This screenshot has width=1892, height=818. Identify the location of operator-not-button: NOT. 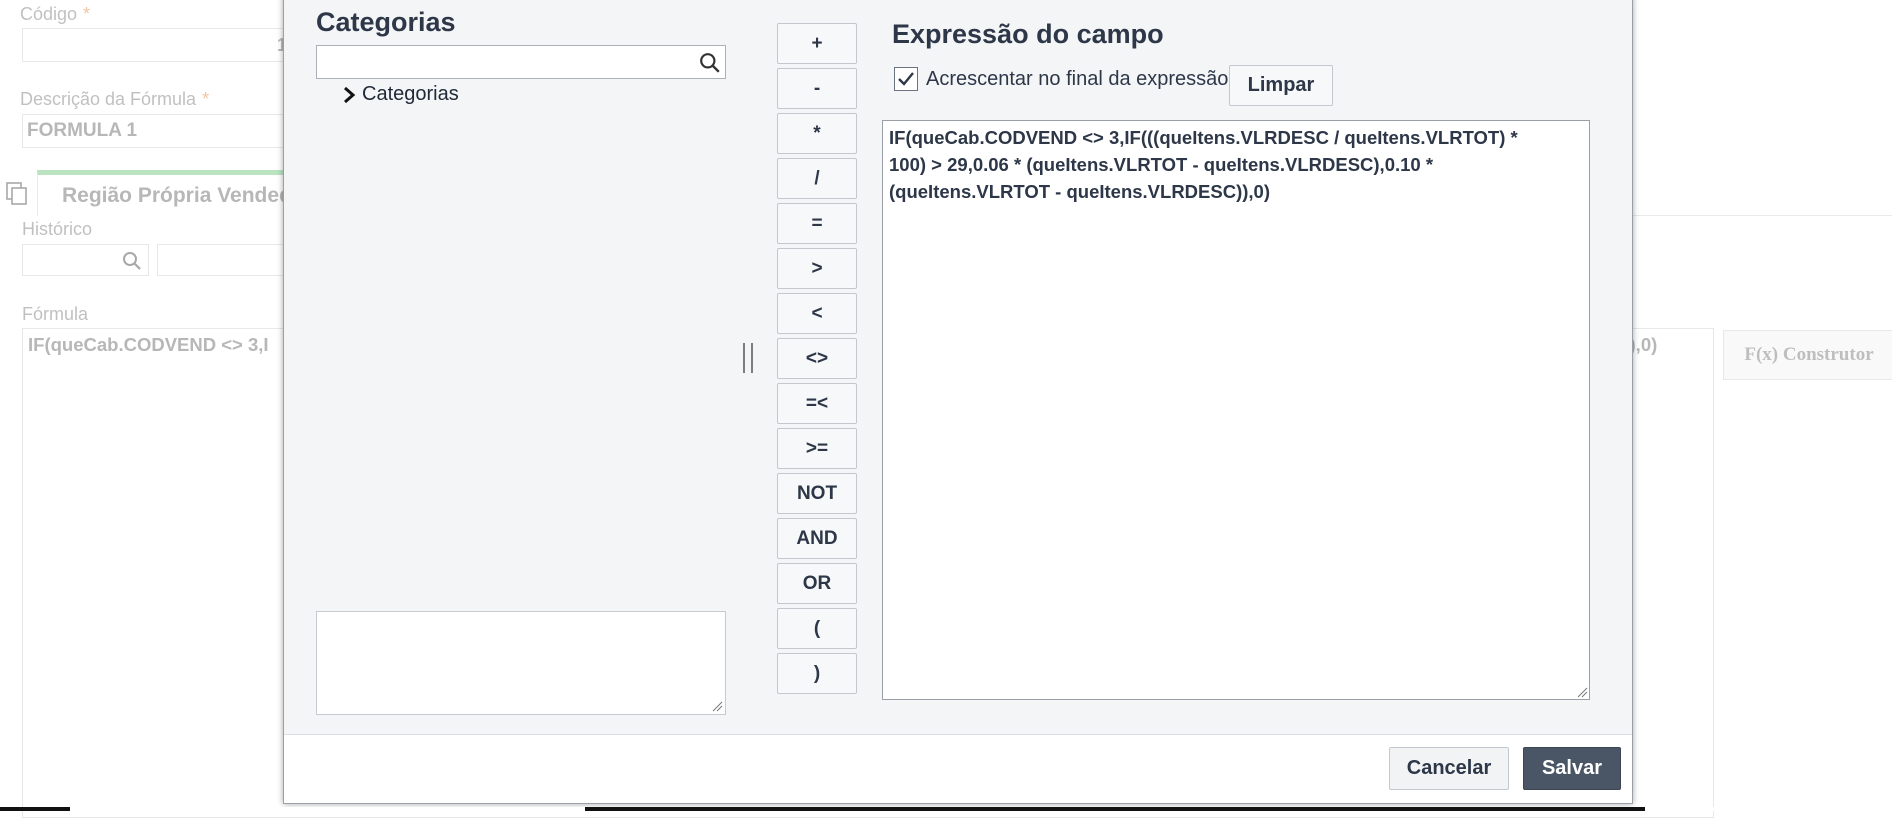
(817, 493).